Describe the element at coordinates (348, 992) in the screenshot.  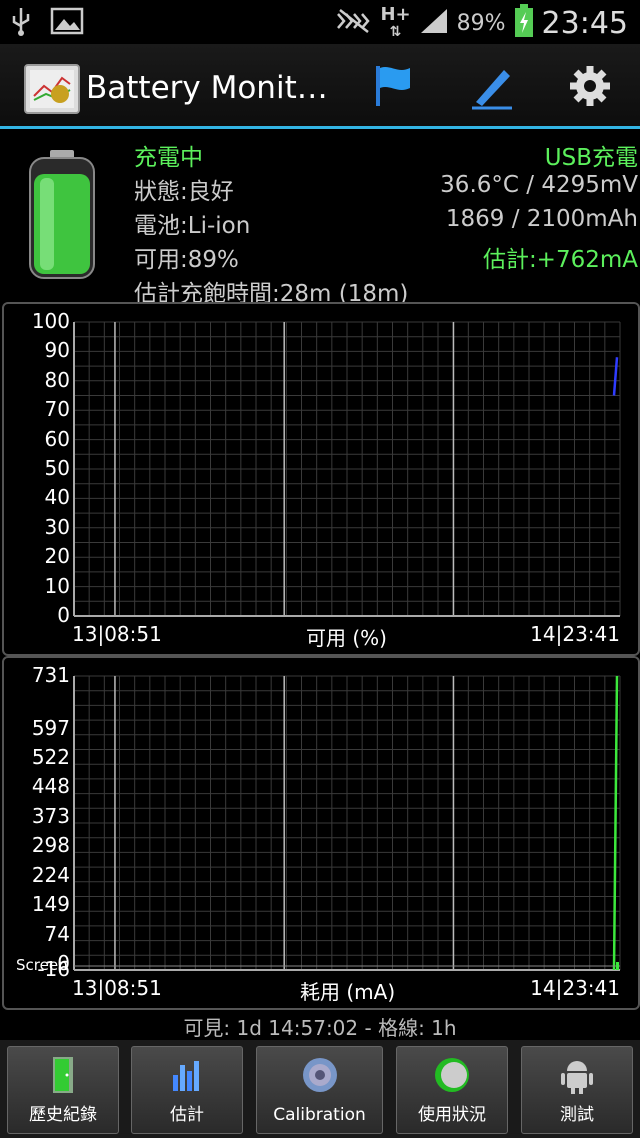
I see `chart-bottom-x-label: 耗用 (mA)` at that location.